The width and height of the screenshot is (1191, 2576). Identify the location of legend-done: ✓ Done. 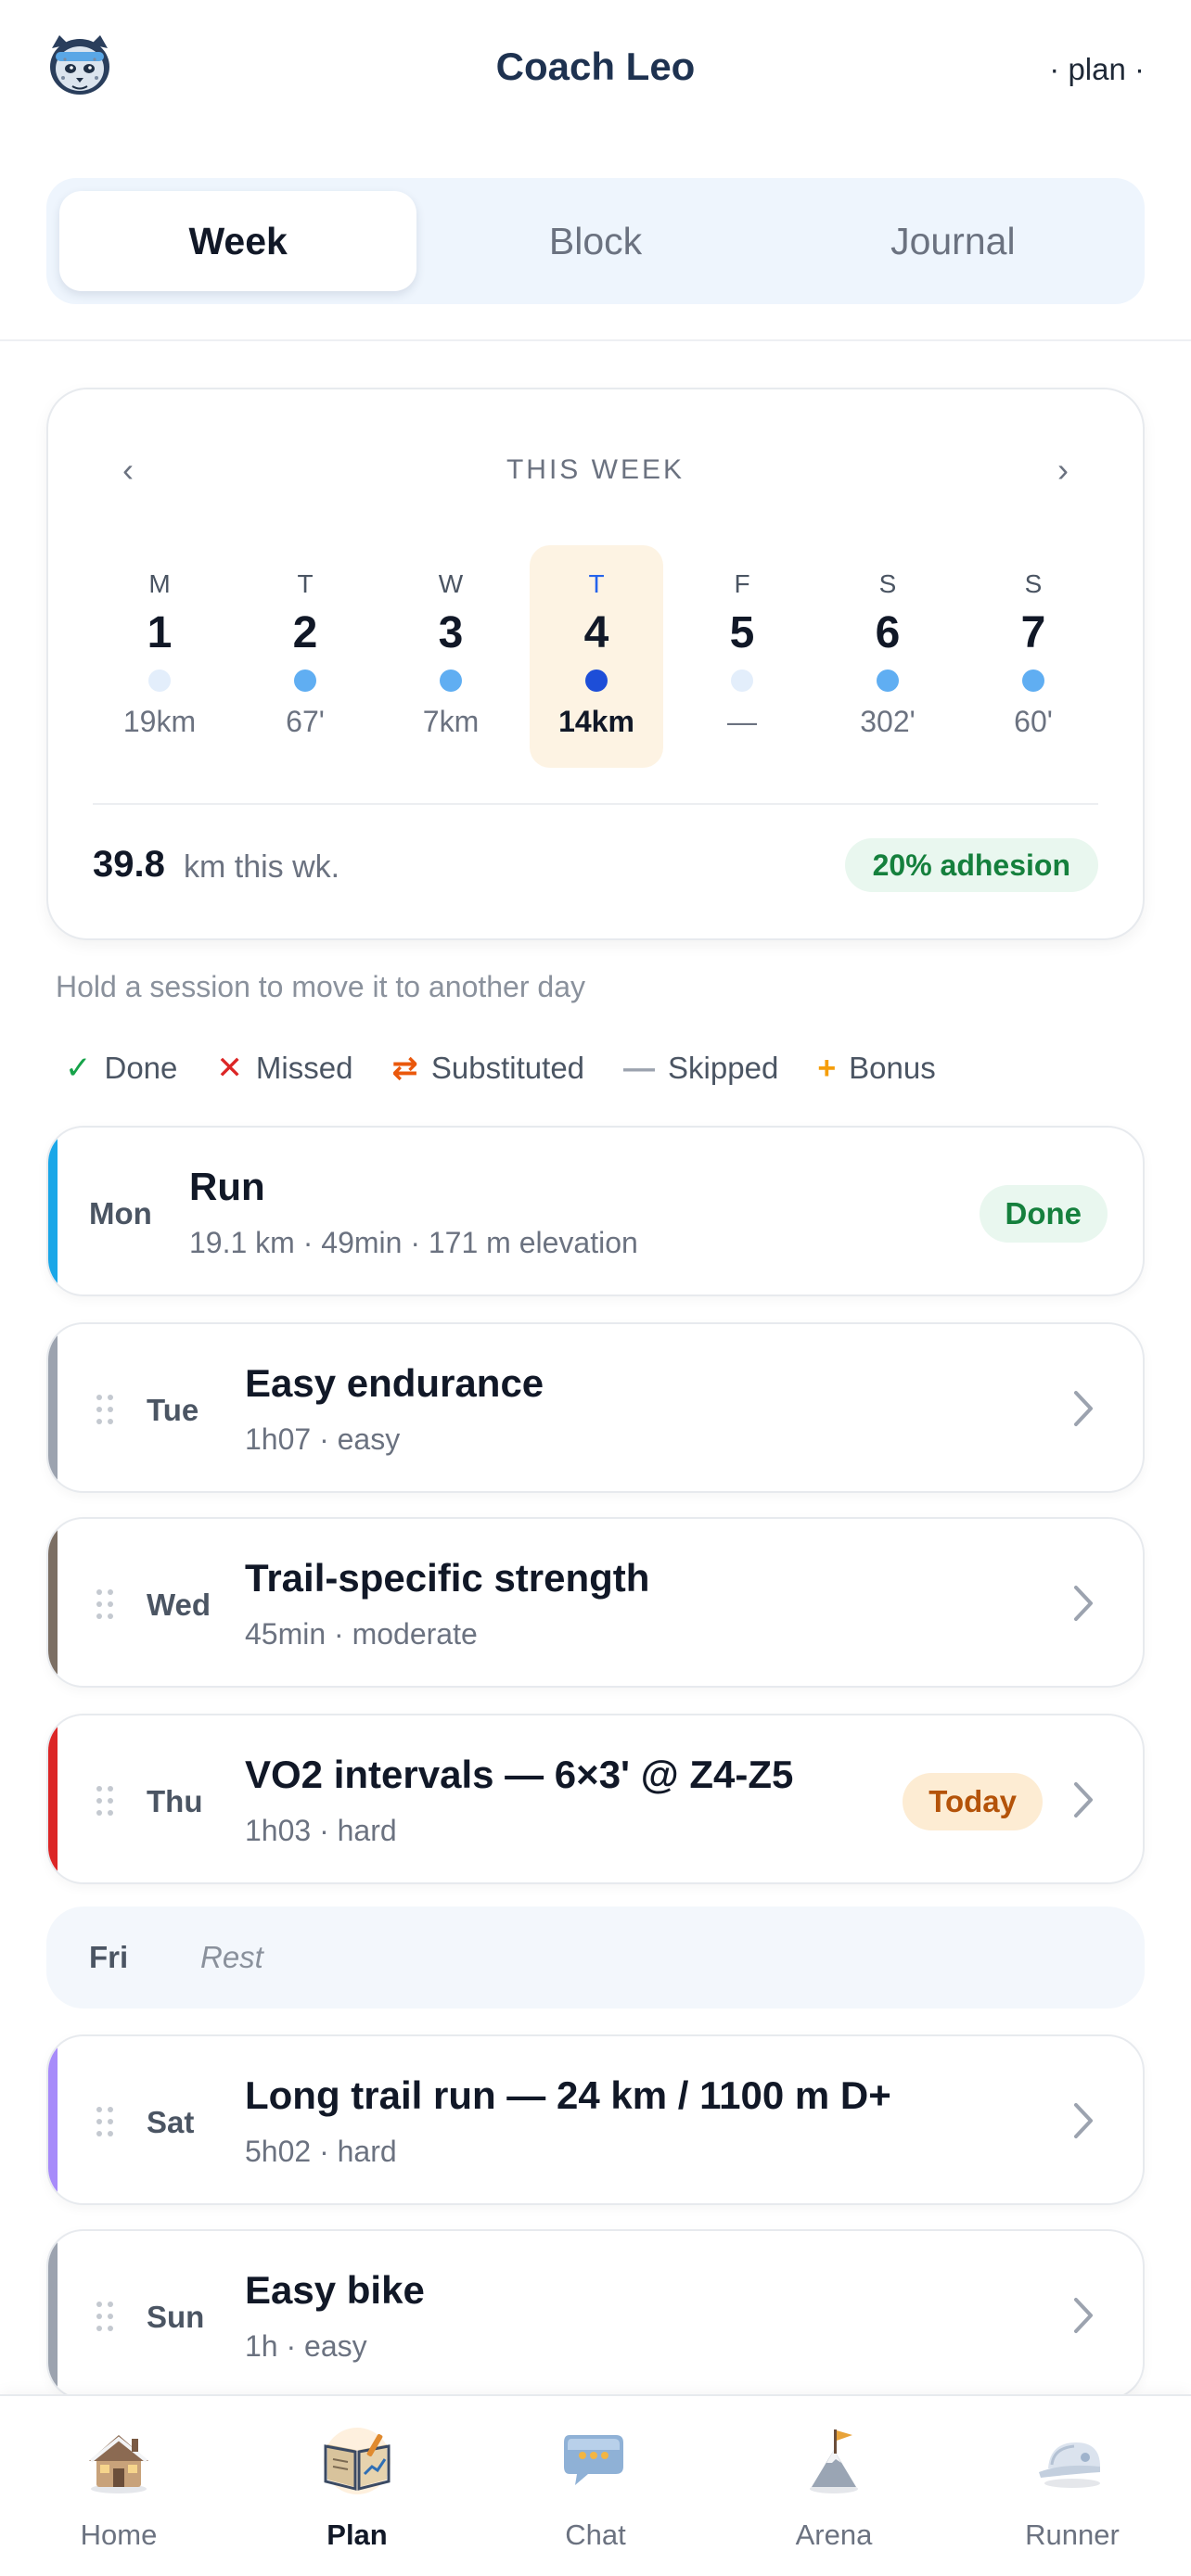
(121, 1069).